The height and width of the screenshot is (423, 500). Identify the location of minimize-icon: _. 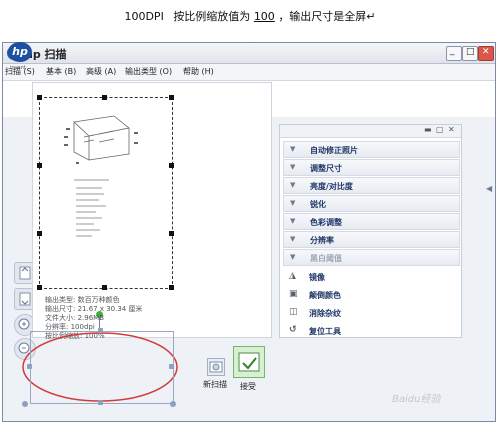
(452, 51).